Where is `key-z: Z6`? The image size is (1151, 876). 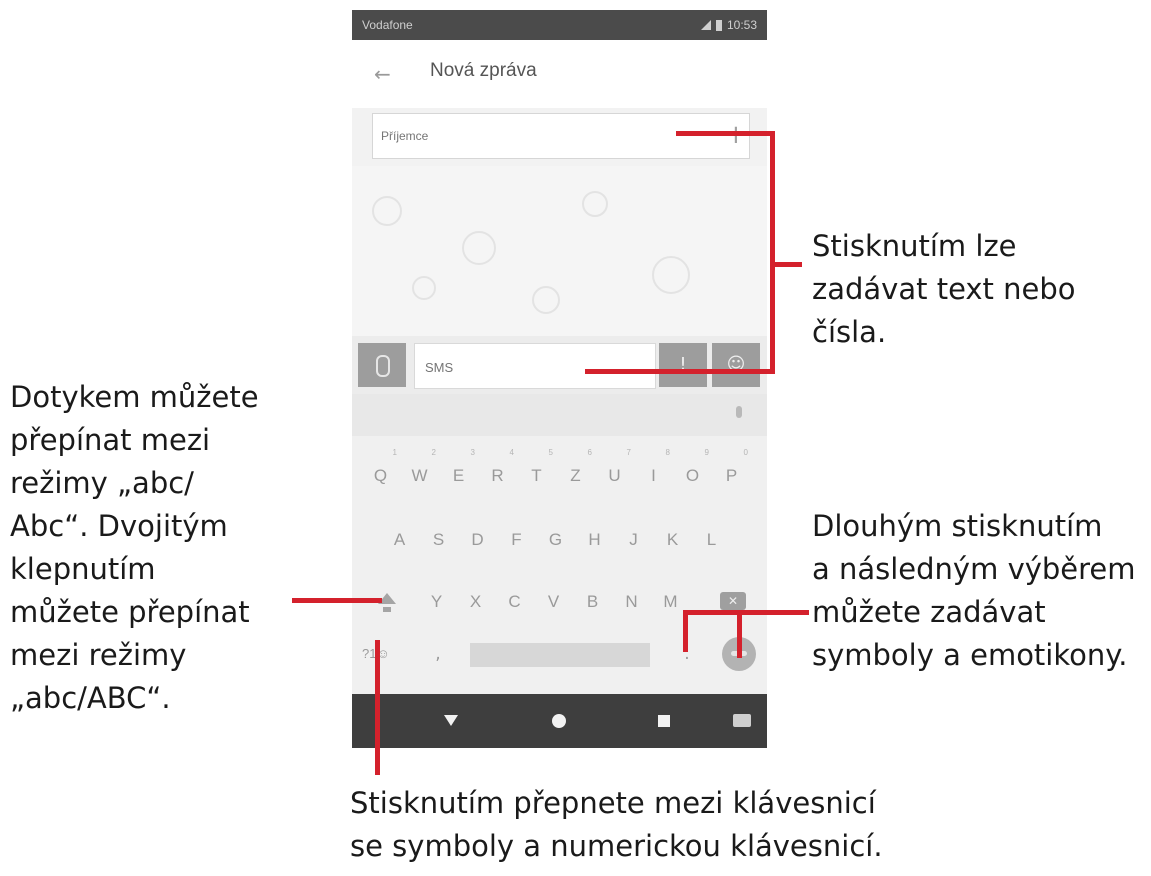 key-z: Z6 is located at coordinates (575, 471).